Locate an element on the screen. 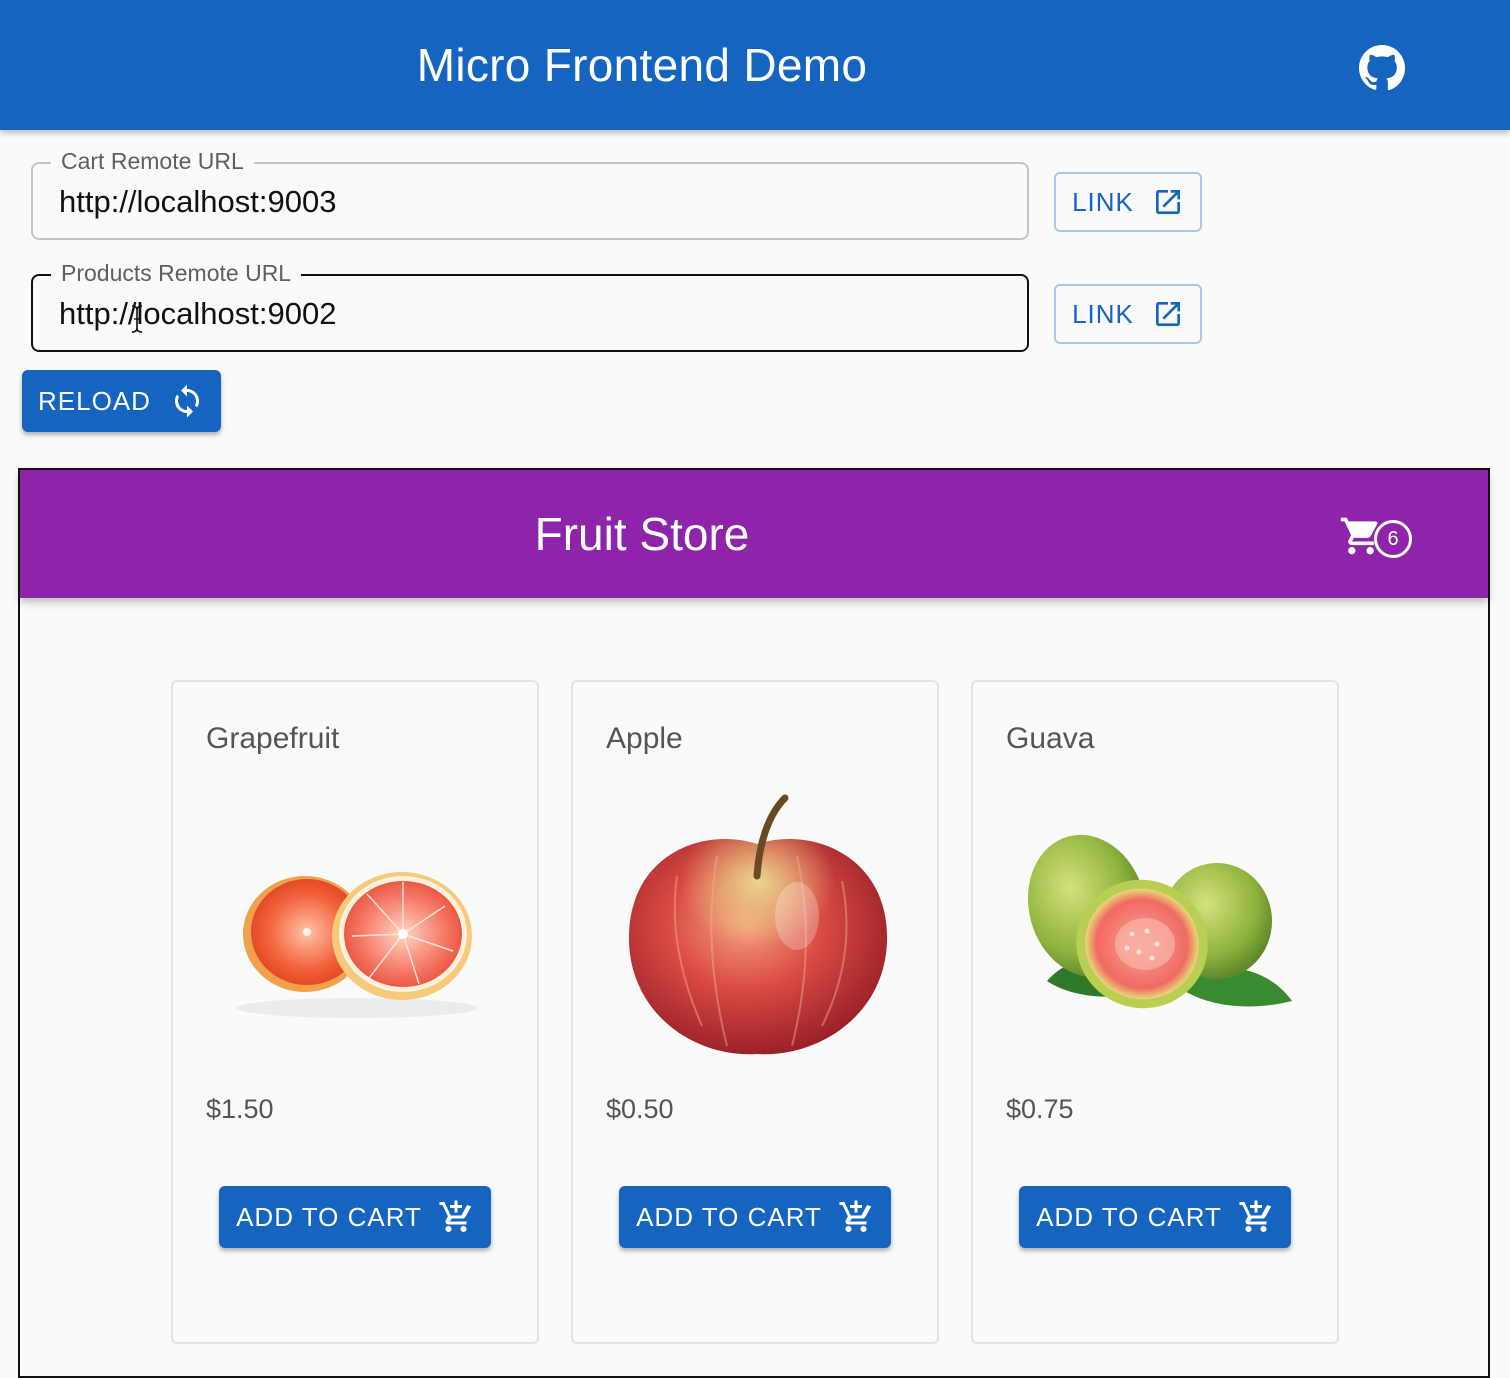 The width and height of the screenshot is (1510, 1378). app-title: Micro Frontend Demo is located at coordinates (642, 65).